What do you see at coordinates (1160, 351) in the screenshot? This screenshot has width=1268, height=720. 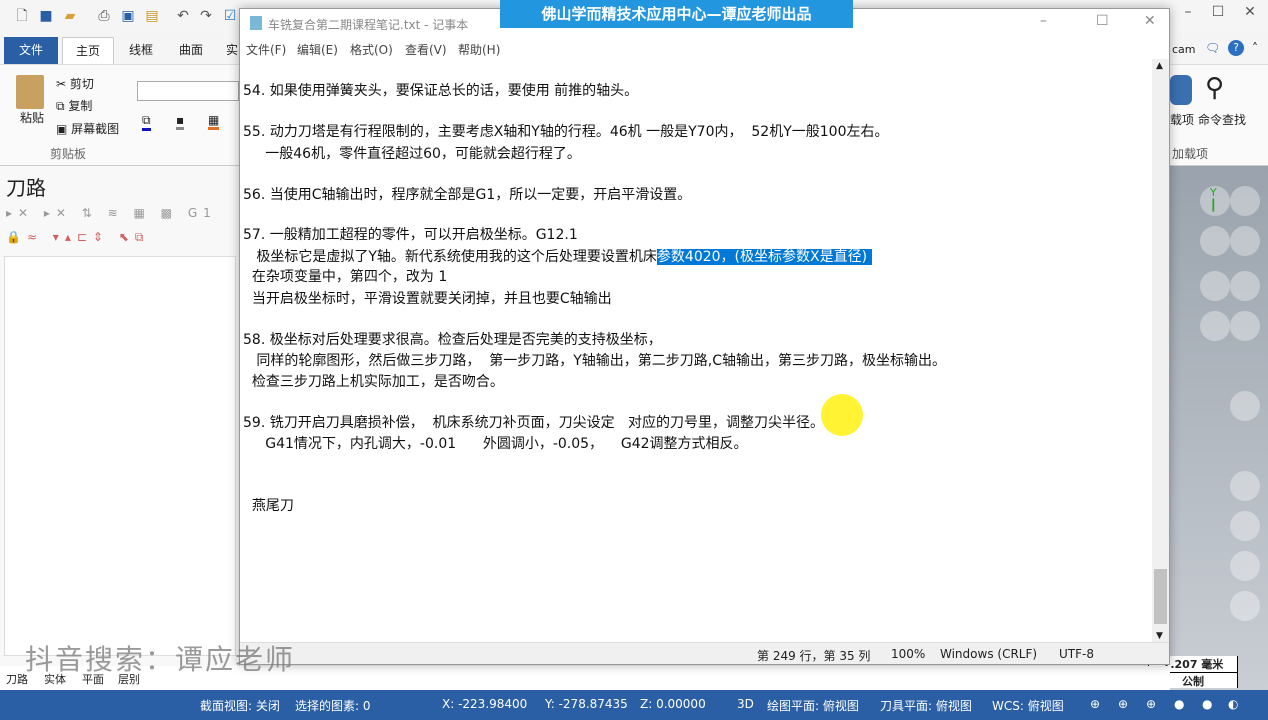 I see `vertical-scrollbar: ▲ ▼` at bounding box center [1160, 351].